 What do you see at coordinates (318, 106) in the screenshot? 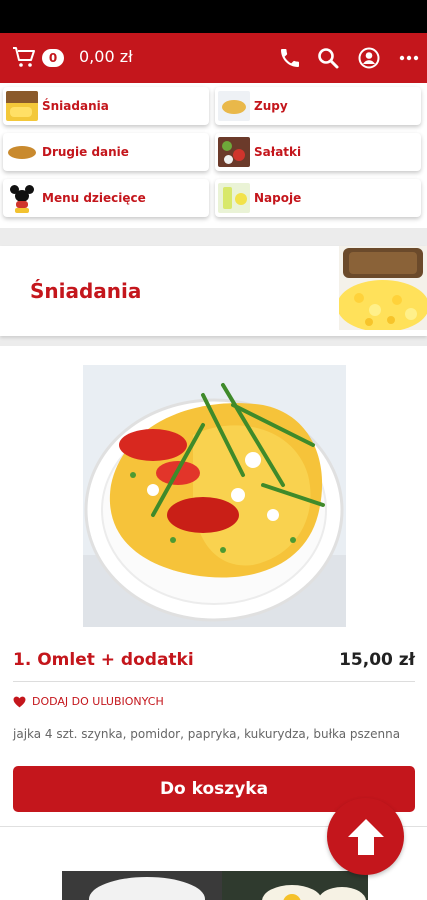
I see `category-soups: Zupy` at bounding box center [318, 106].